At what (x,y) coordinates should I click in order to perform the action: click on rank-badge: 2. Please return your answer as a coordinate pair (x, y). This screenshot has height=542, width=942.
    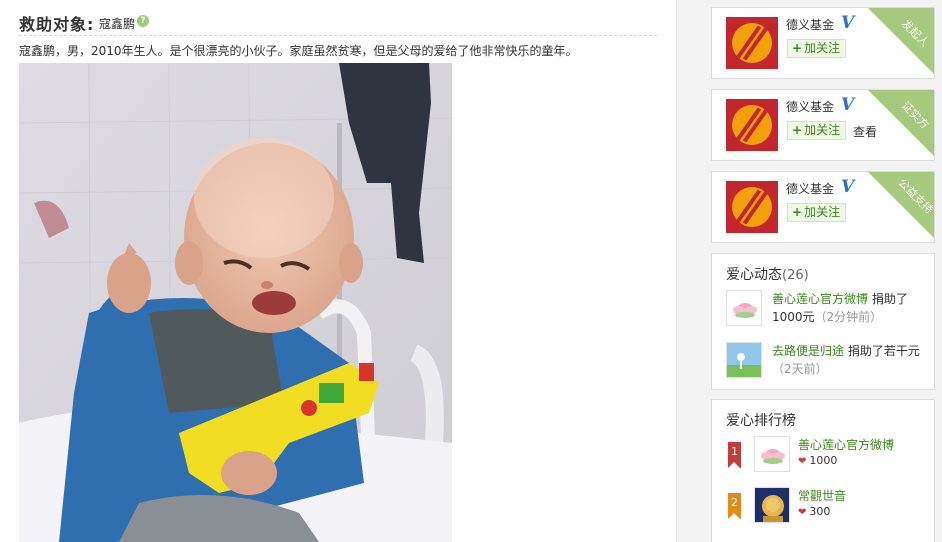
    Looking at the image, I should click on (734, 506).